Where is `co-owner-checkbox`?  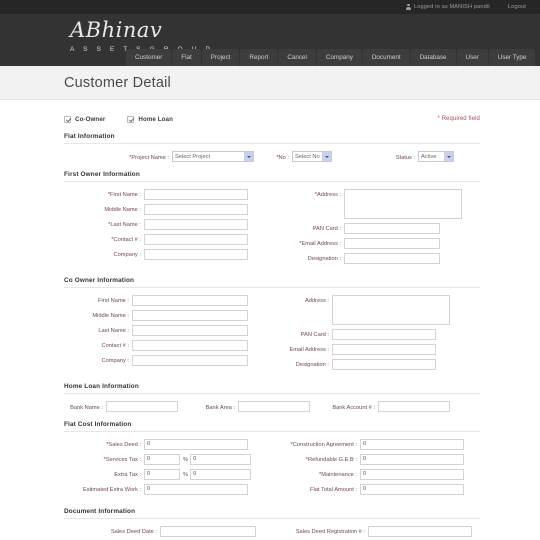 co-owner-checkbox is located at coordinates (67, 119).